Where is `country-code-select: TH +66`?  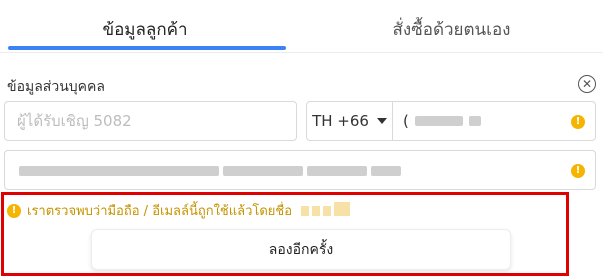 country-code-select: TH +66 is located at coordinates (350, 121).